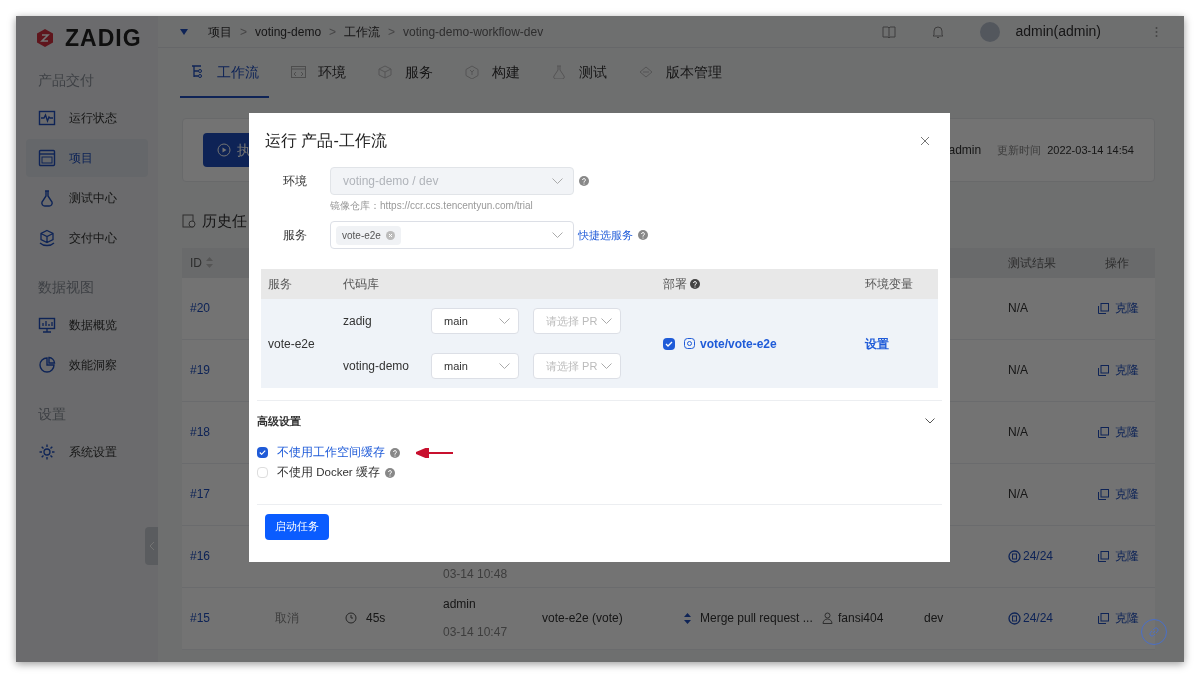  I want to click on table-cell-text: dev, so click(934, 618).